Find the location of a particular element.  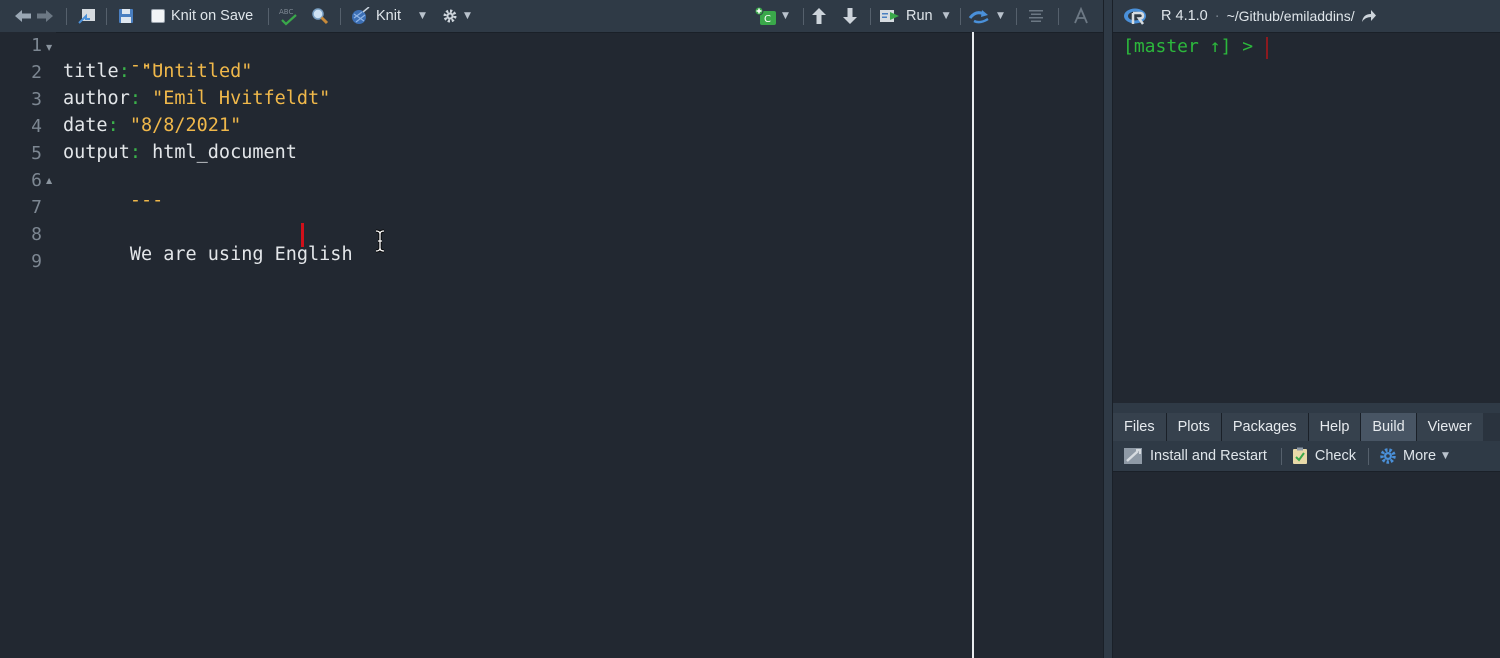

line-number: 3 is located at coordinates (36, 99).